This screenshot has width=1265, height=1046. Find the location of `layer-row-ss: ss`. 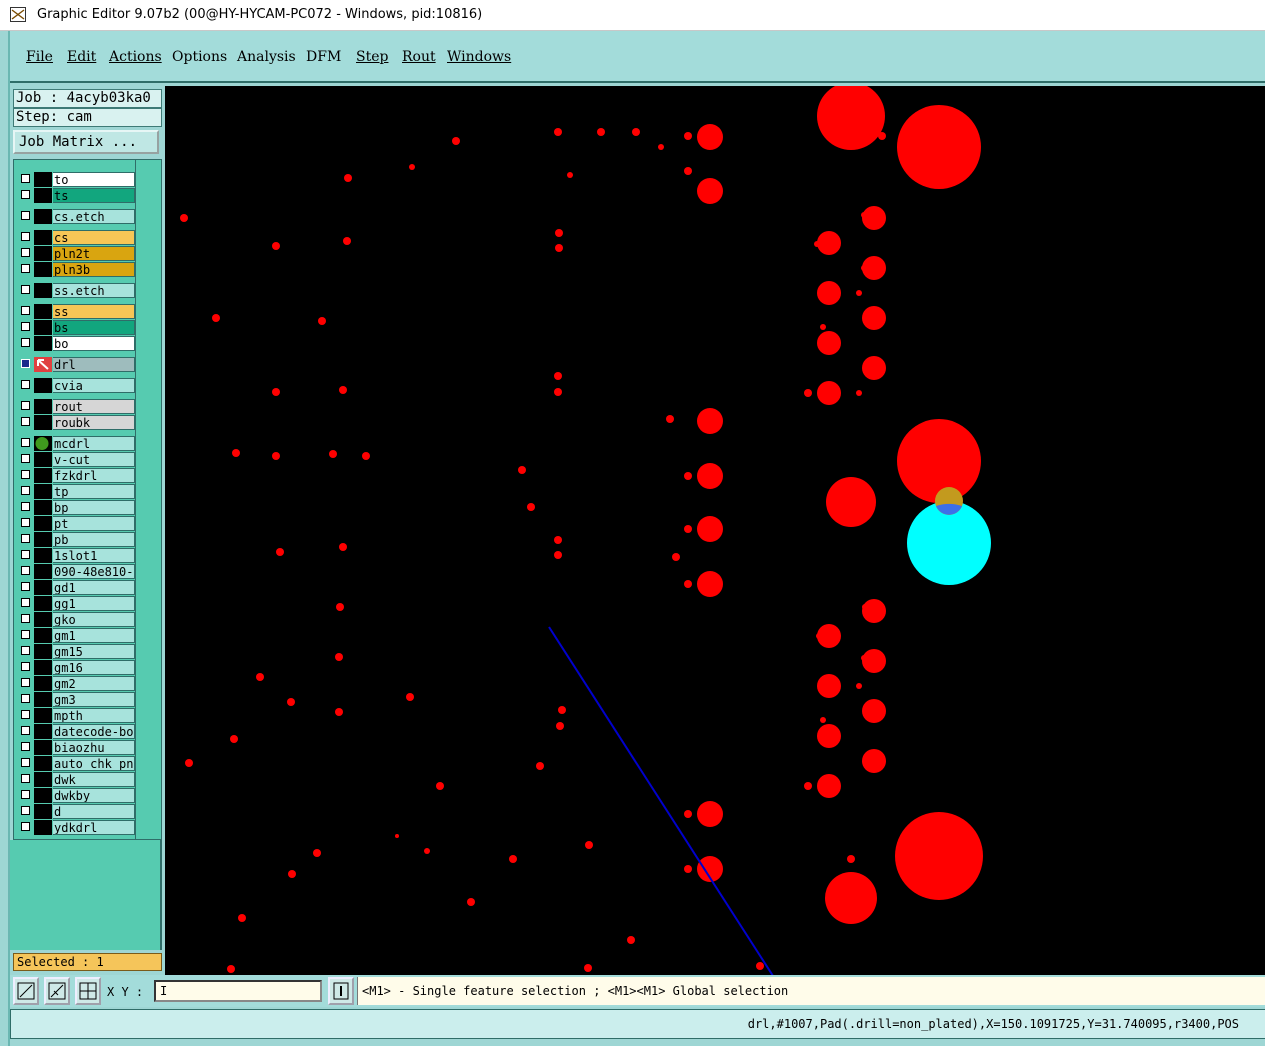

layer-row-ss: ss is located at coordinates (77, 311).